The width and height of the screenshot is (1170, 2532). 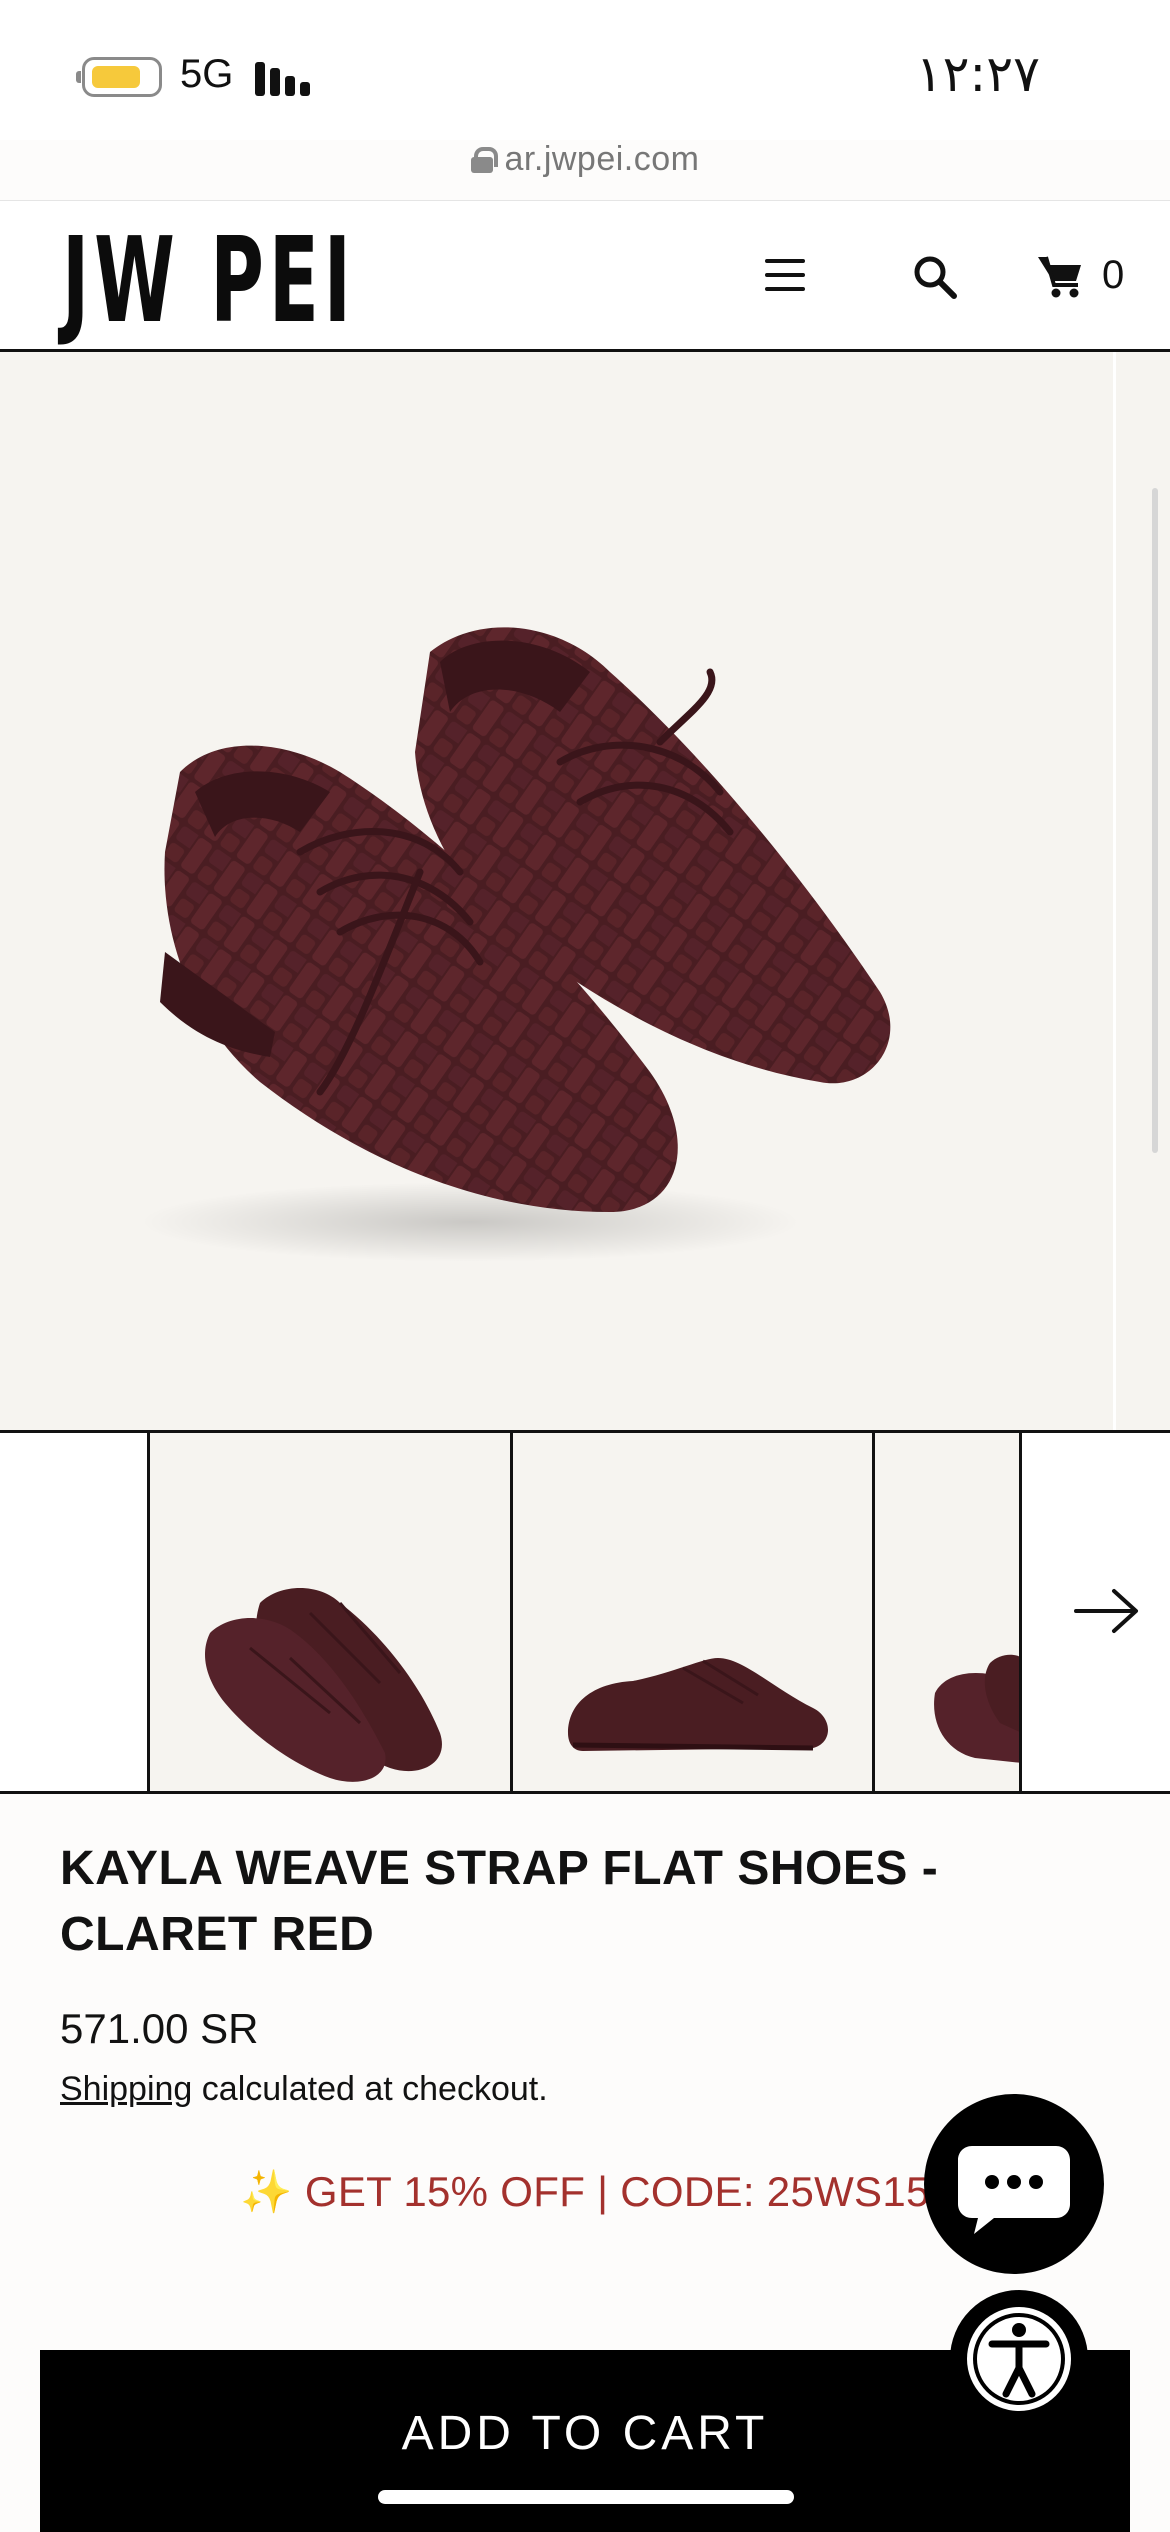 I want to click on shipping-text: calculated at checkout., so click(x=370, y=2089).